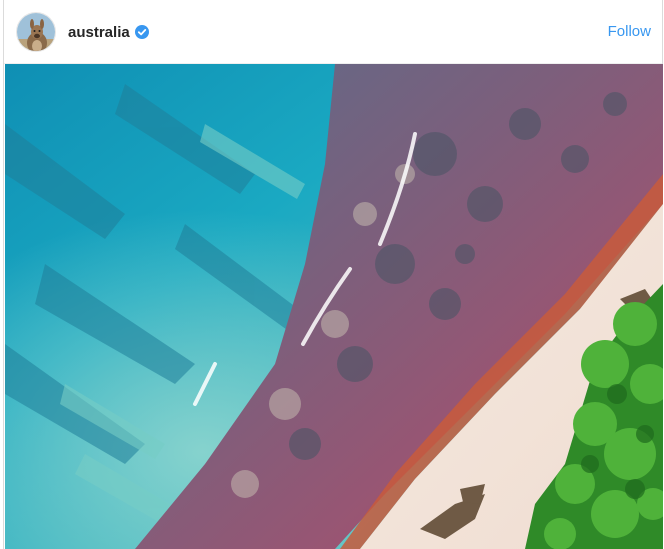  Describe the element at coordinates (629, 32) in the screenshot. I see `follow-button: Follow` at that location.